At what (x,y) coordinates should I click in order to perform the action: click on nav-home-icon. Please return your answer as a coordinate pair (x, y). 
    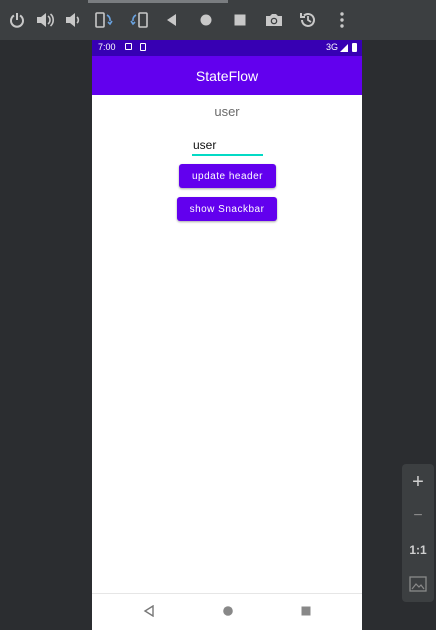
    Looking at the image, I should click on (228, 611).